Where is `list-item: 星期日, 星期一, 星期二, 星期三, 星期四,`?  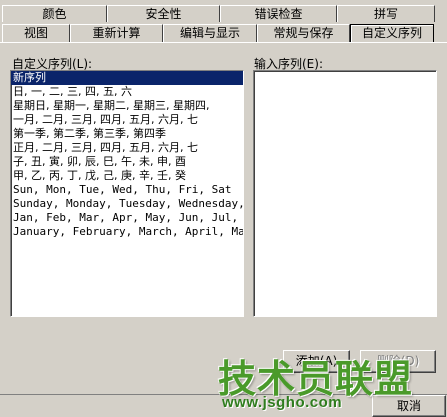 list-item: 星期日, 星期一, 星期二, 星期三, 星期四, is located at coordinates (127, 106).